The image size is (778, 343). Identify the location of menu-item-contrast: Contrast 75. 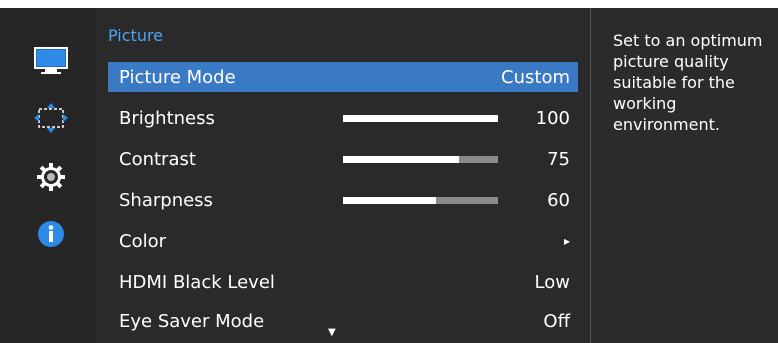
(343, 159).